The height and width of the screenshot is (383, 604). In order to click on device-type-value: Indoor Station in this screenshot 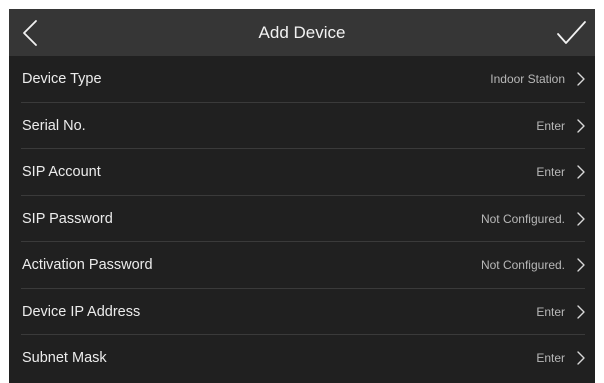, I will do `click(527, 79)`.